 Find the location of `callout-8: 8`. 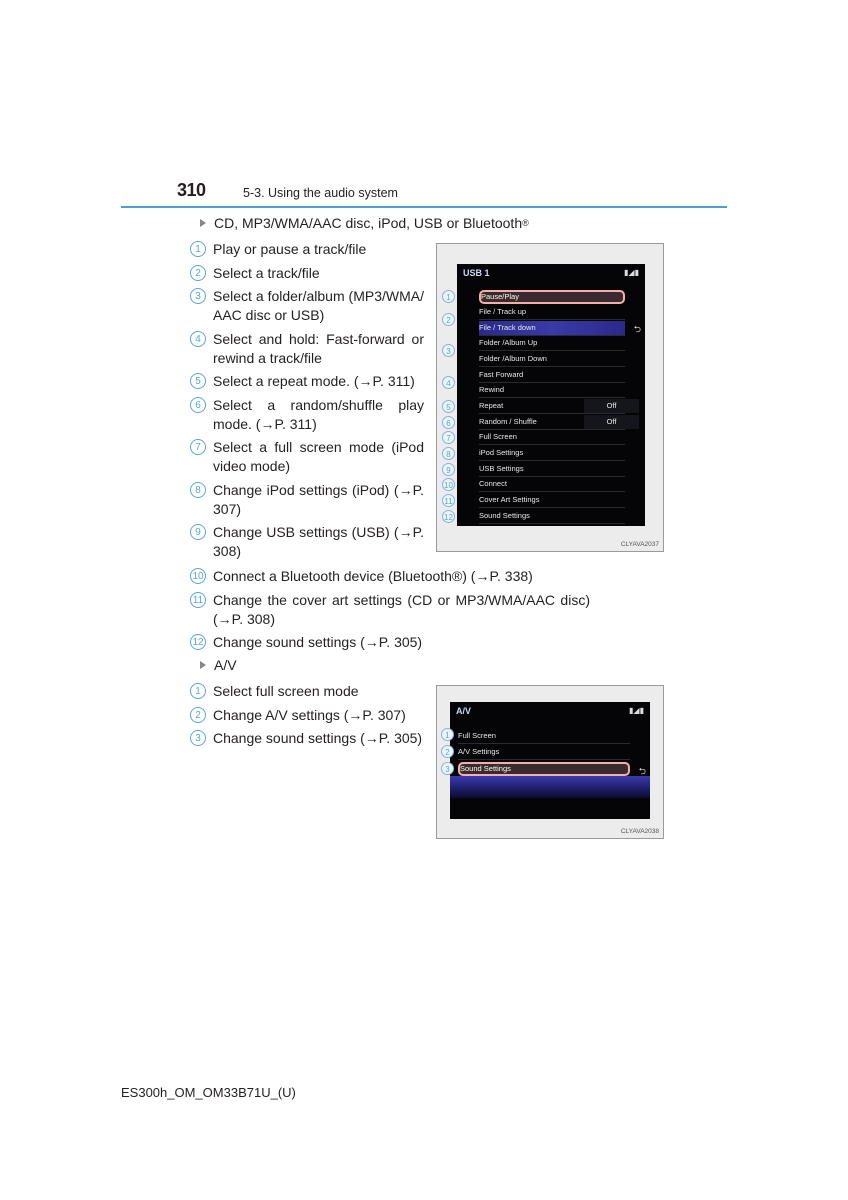

callout-8: 8 is located at coordinates (448, 453).